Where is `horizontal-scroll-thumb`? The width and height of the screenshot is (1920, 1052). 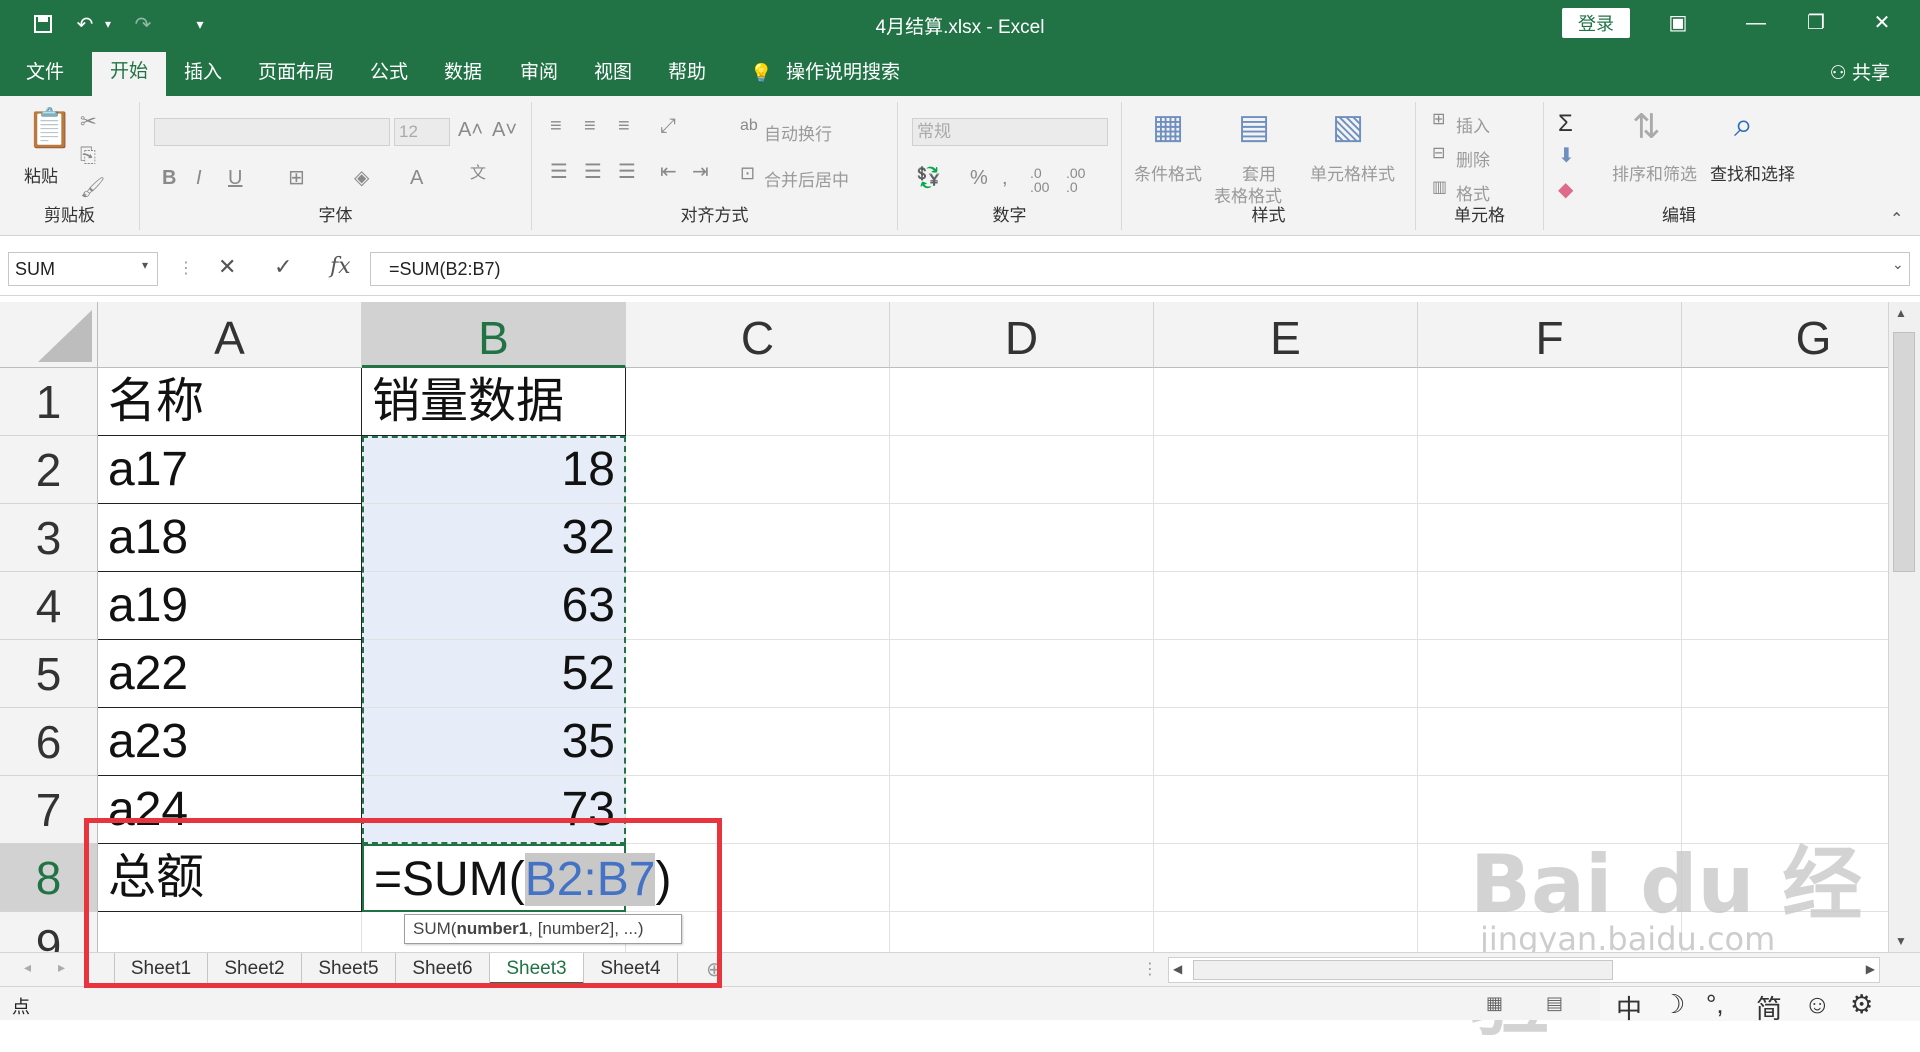 horizontal-scroll-thumb is located at coordinates (1403, 970).